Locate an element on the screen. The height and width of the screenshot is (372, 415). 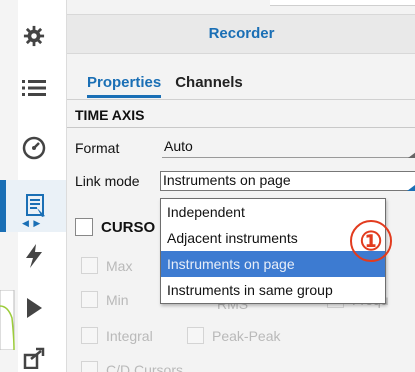
cursor-option-integral: Integral is located at coordinates (117, 335).